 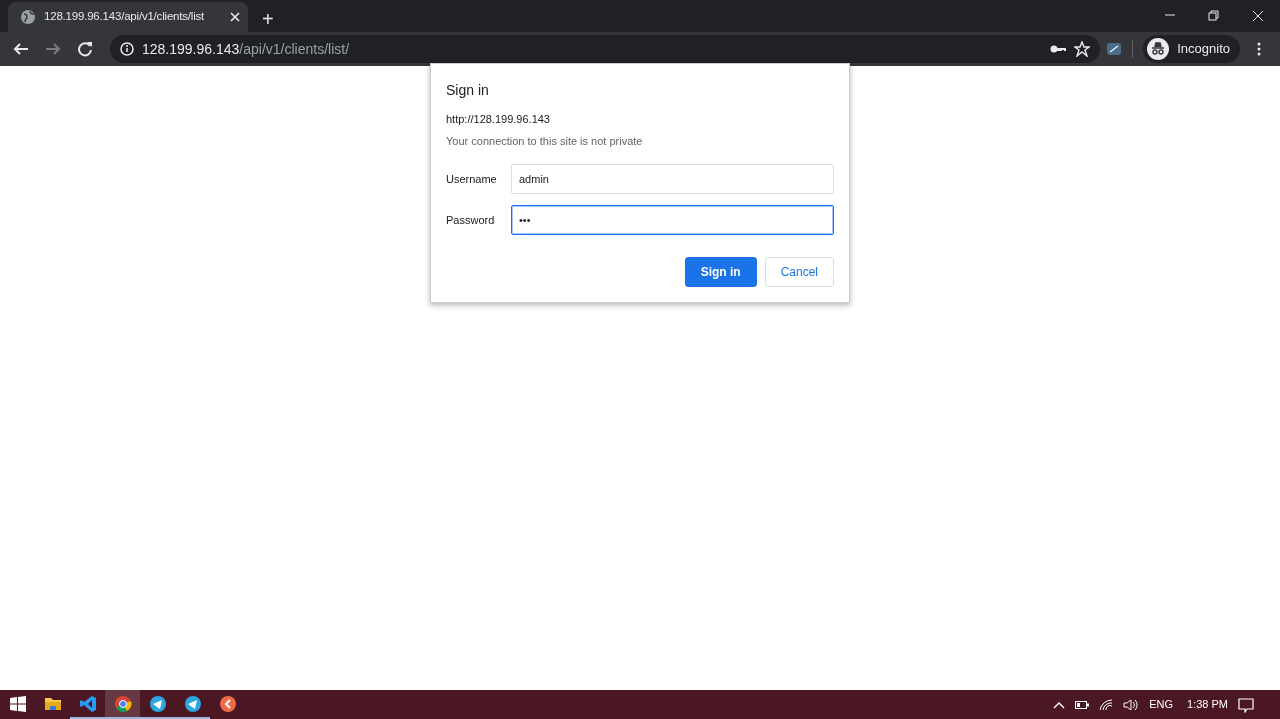 What do you see at coordinates (1158, 49) in the screenshot?
I see `incognito-icon` at bounding box center [1158, 49].